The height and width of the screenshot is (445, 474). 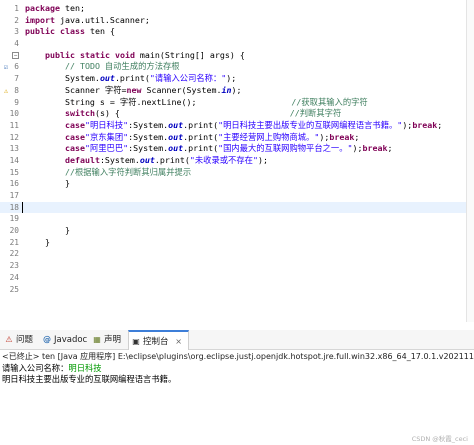 I want to click on tab-problems: ⚠ 问题, so click(x=17, y=340).